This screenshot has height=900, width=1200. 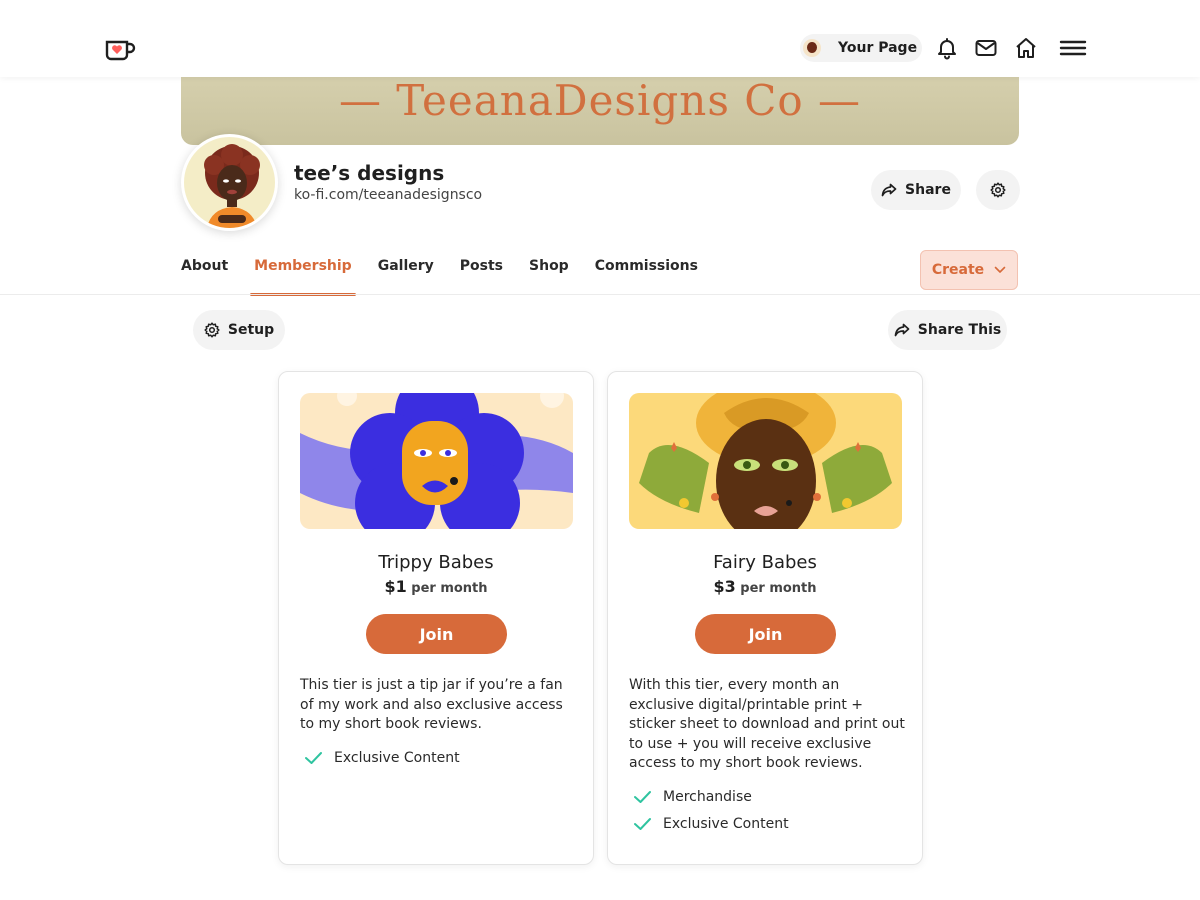 I want to click on setup-button: Setup, so click(x=239, y=330).